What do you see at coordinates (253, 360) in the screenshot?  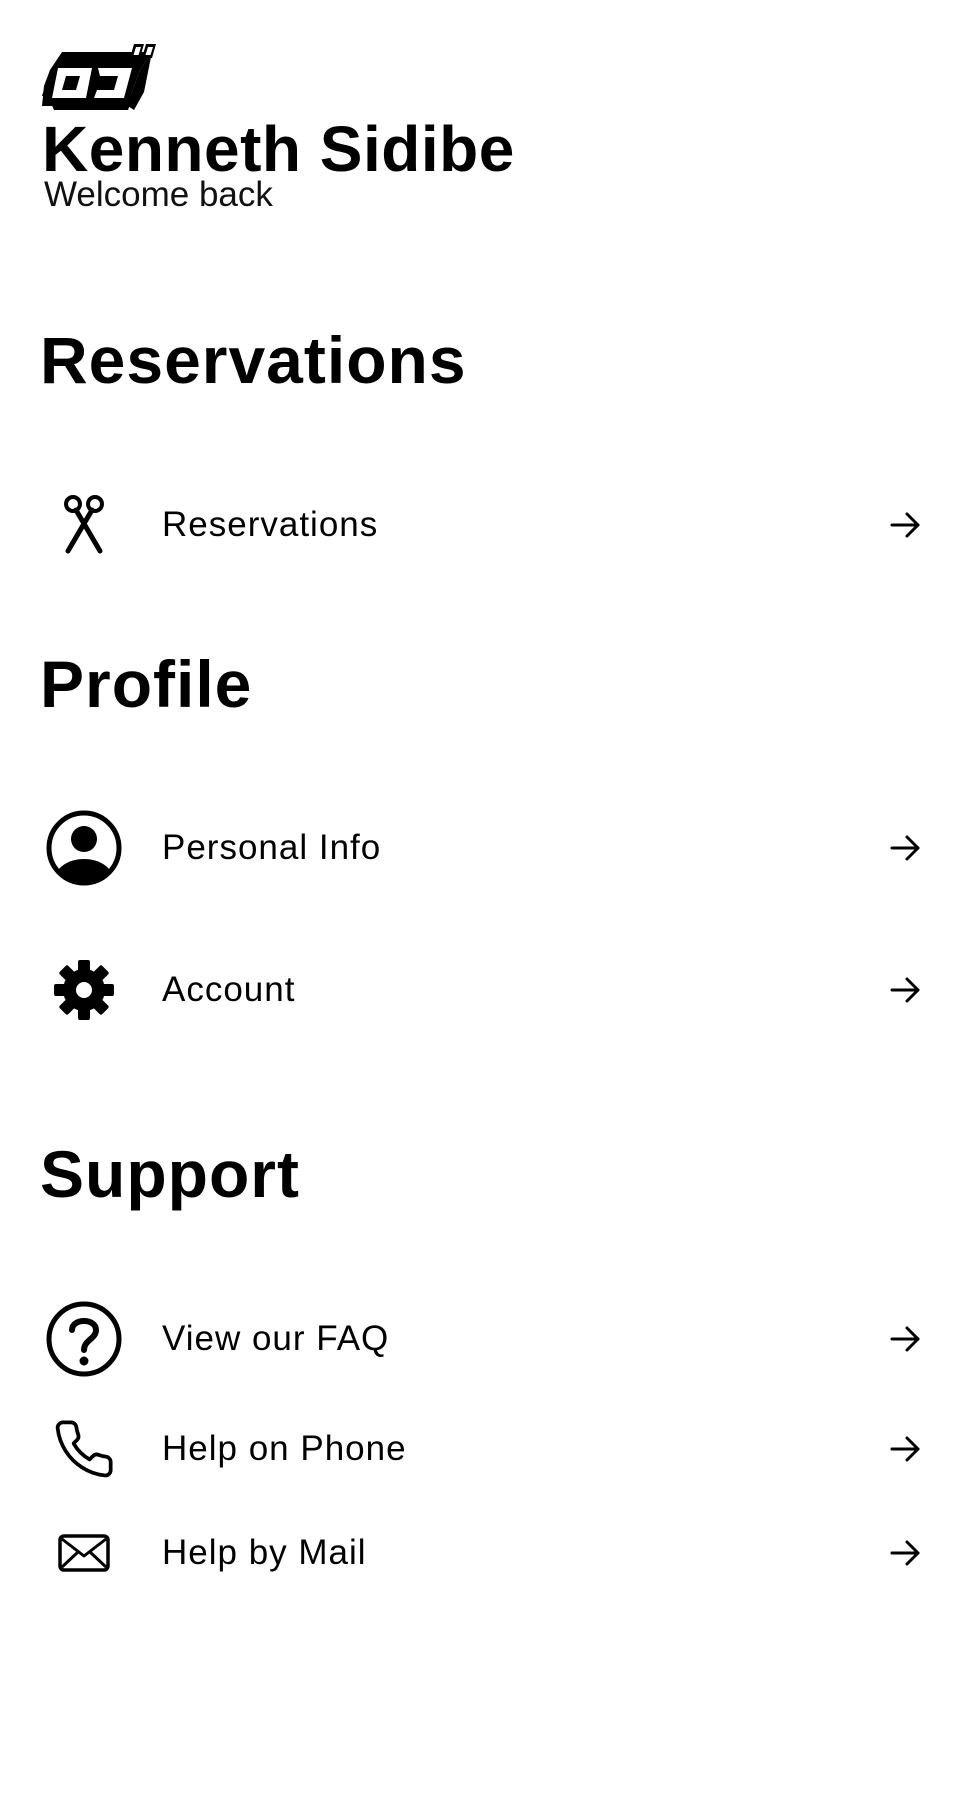 I see `section-title-reservations: Reservations` at bounding box center [253, 360].